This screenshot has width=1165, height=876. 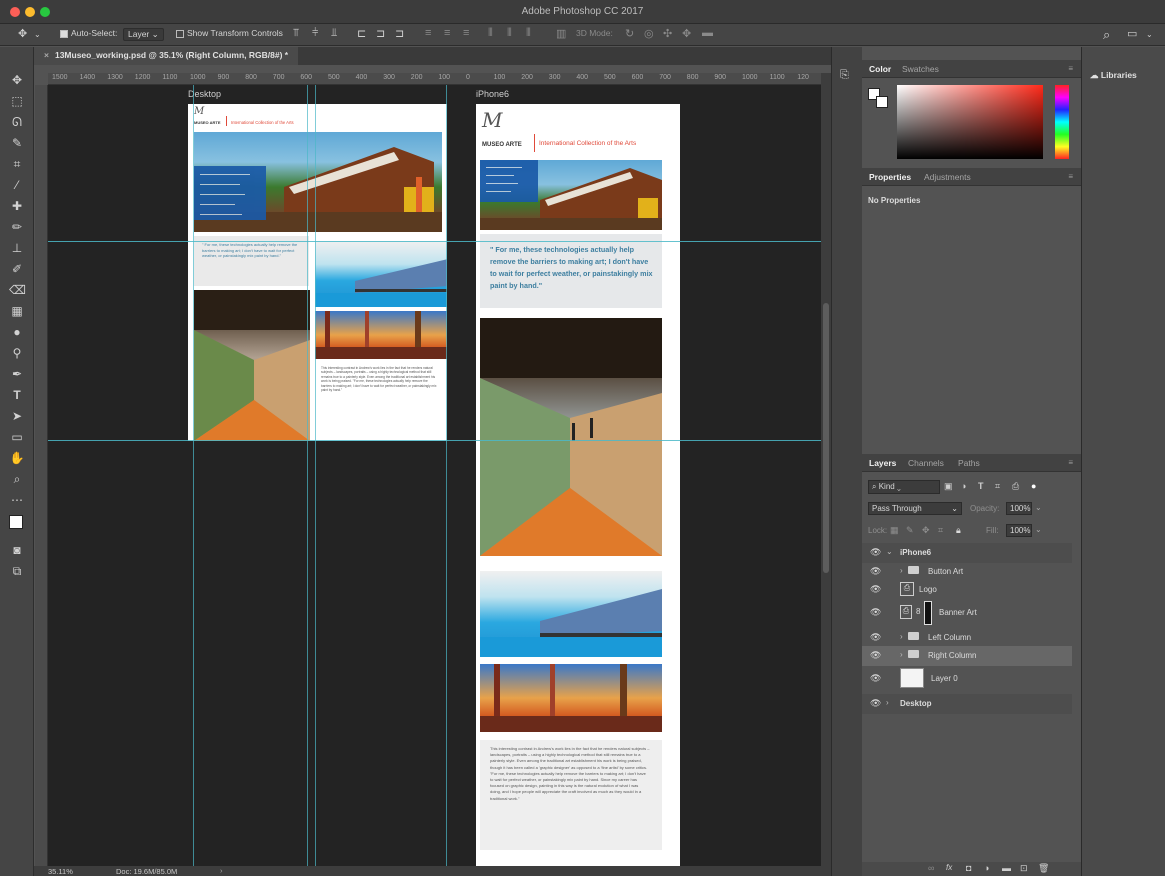 I want to click on iphone-nav-menu, so click(x=509, y=181).